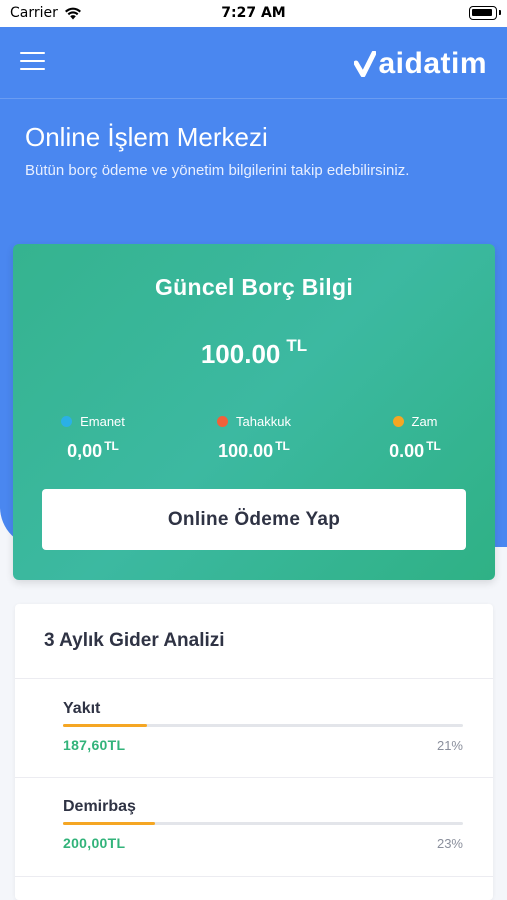  I want to click on expense-percent: 21%, so click(449, 745).